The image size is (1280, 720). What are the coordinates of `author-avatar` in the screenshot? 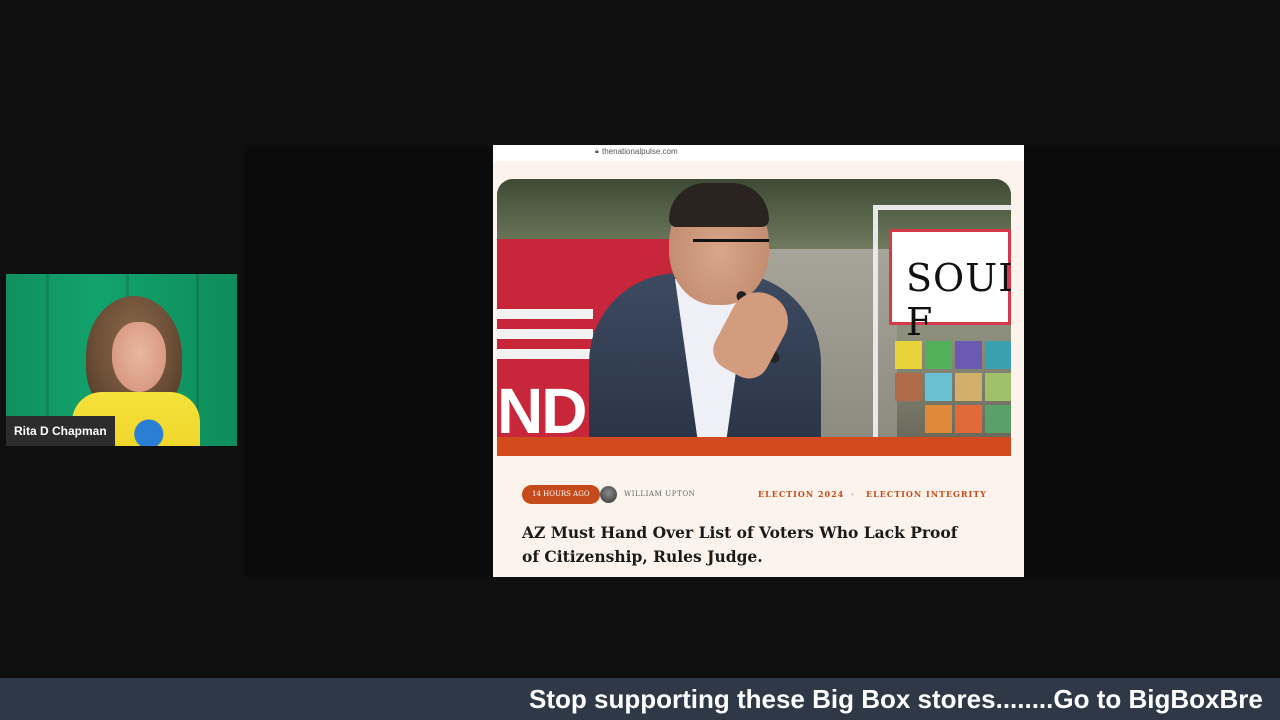 It's located at (608, 494).